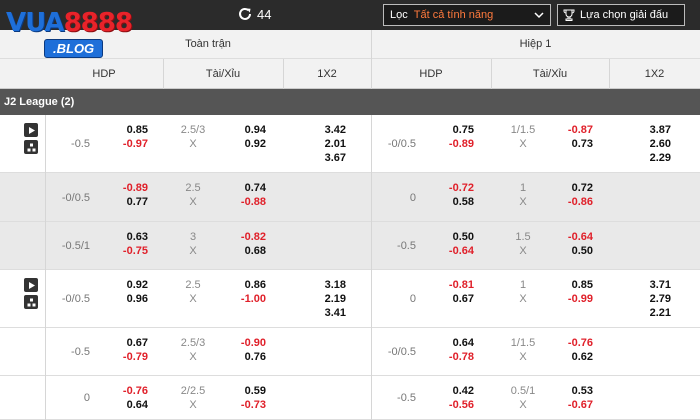  Describe the element at coordinates (70, 35) in the screenshot. I see `site-logo: VUA8888 .BLOG` at that location.